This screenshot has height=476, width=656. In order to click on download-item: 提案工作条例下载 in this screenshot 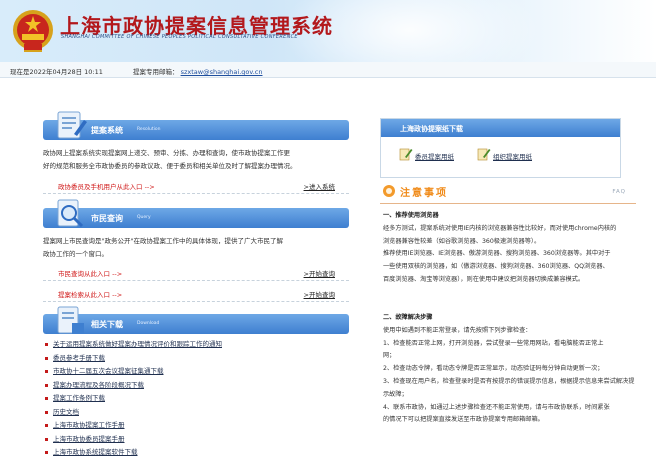, I will do `click(196, 399)`.